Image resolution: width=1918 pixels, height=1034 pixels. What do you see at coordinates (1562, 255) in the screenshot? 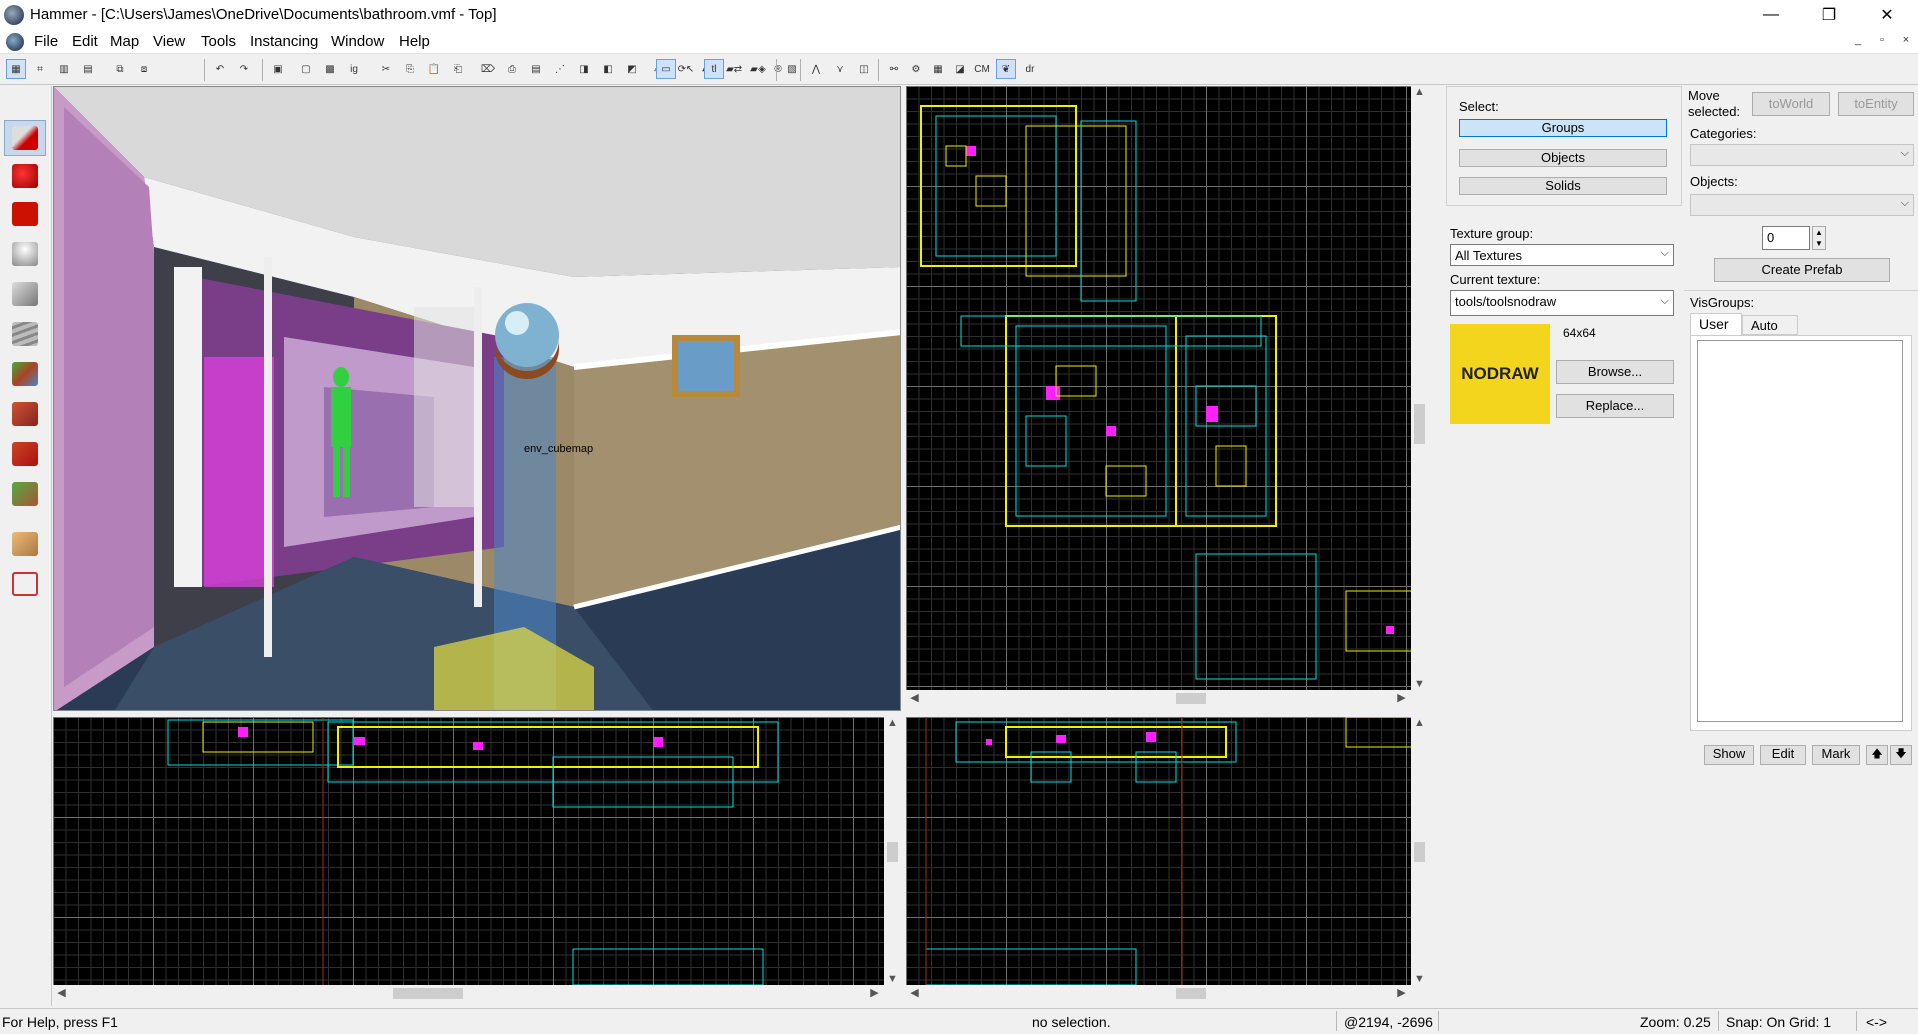
I see `texture-group-select: All Textures ⌵` at bounding box center [1562, 255].